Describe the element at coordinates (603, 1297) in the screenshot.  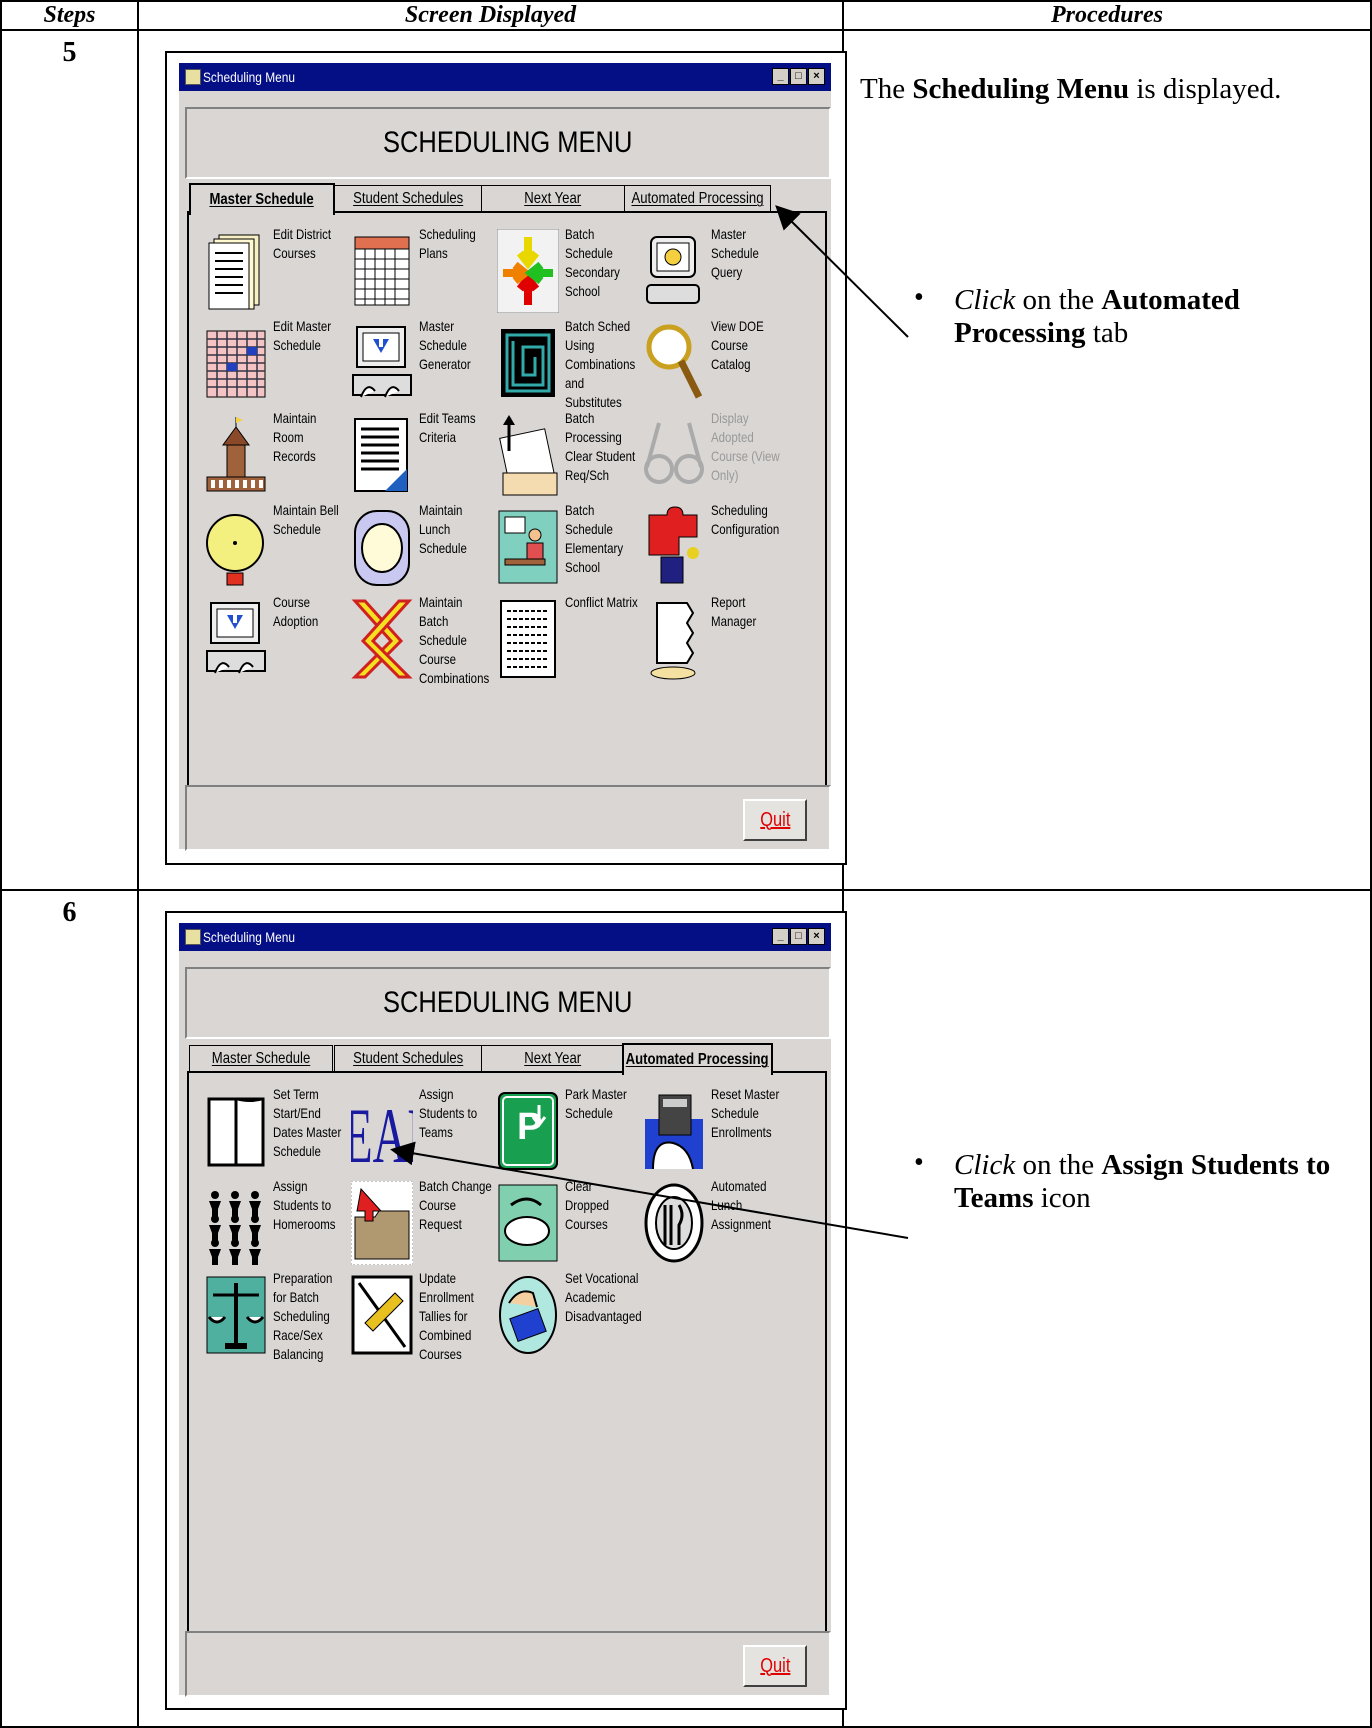
I see `menu-item-label: Set Vocational Academic Disadvantaged` at that location.